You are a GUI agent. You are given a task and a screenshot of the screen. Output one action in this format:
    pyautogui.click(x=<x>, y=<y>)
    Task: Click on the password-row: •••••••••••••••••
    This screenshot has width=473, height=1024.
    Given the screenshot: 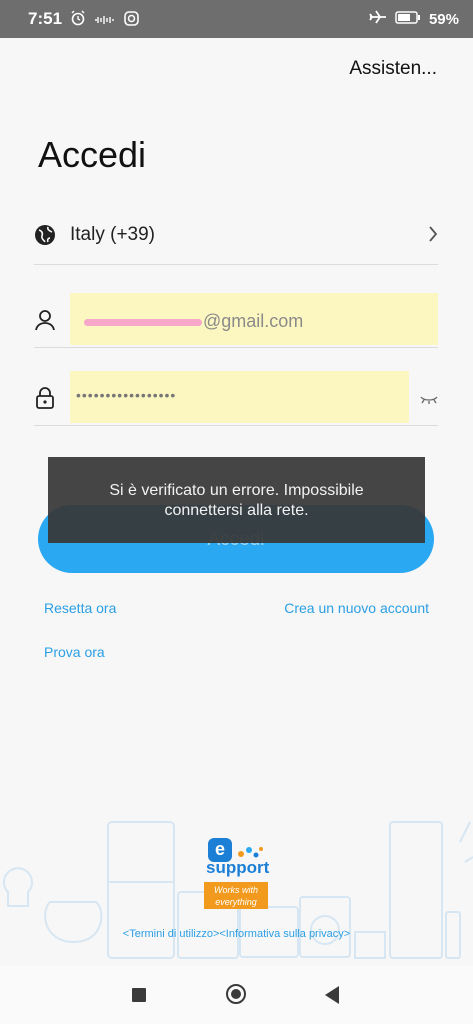 What is the action you would take?
    pyautogui.click(x=236, y=398)
    